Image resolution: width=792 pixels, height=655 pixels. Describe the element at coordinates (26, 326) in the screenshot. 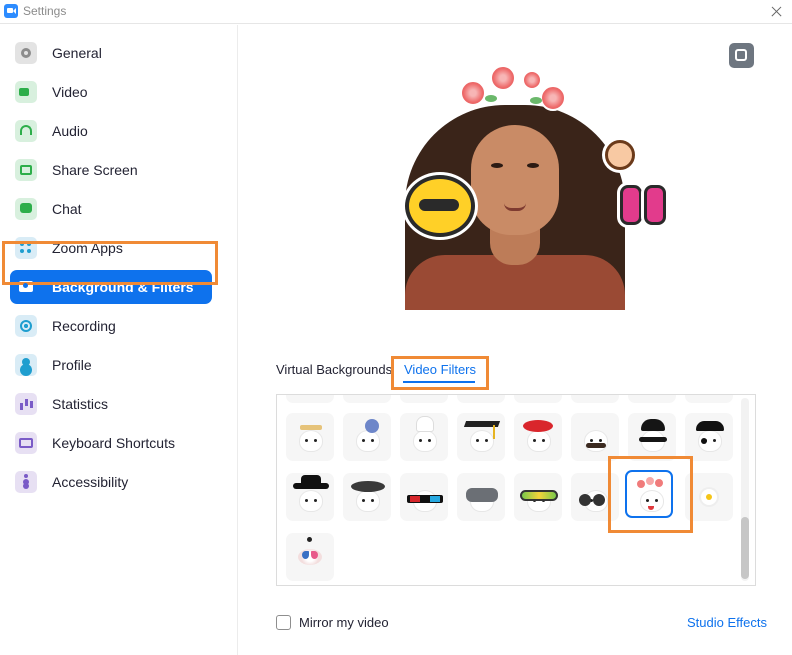

I see `record-icon` at that location.